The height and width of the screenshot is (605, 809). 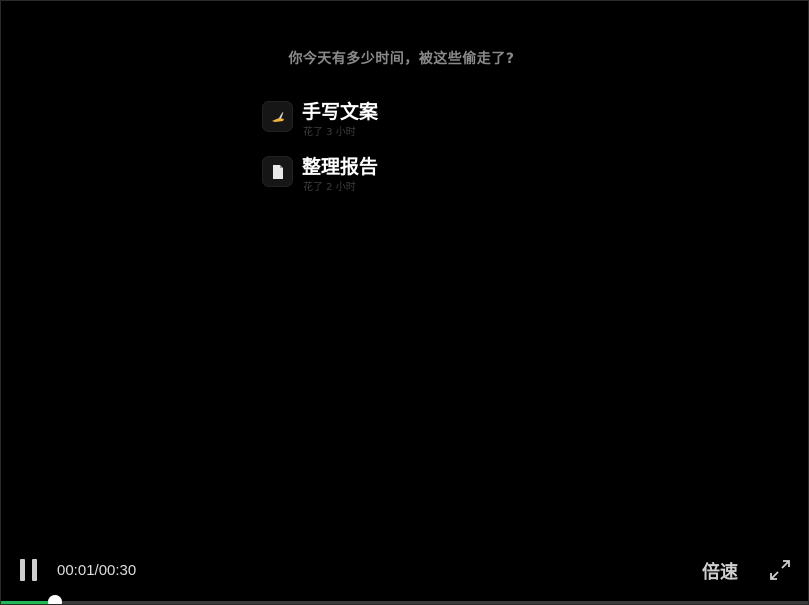 What do you see at coordinates (720, 571) in the screenshot?
I see `playback-speed-button: 倍速` at bounding box center [720, 571].